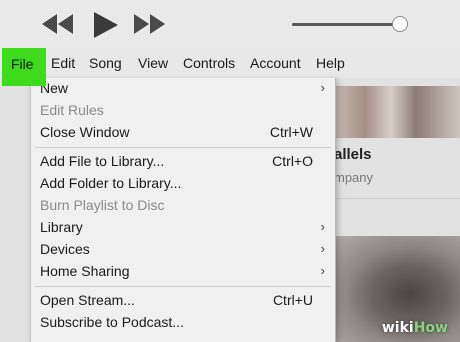  What do you see at coordinates (183, 301) in the screenshot?
I see `menu-item-open-stream: Open Stream... Ctrl+U` at bounding box center [183, 301].